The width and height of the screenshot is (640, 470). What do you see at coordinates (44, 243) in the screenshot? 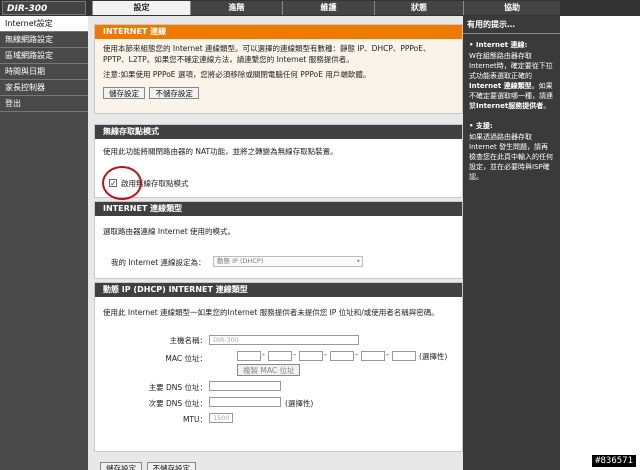
I see `sidebar: Internet設定 無線網路設定 區域網路設定 時間與日期 家長控制器 登出` at bounding box center [44, 243].